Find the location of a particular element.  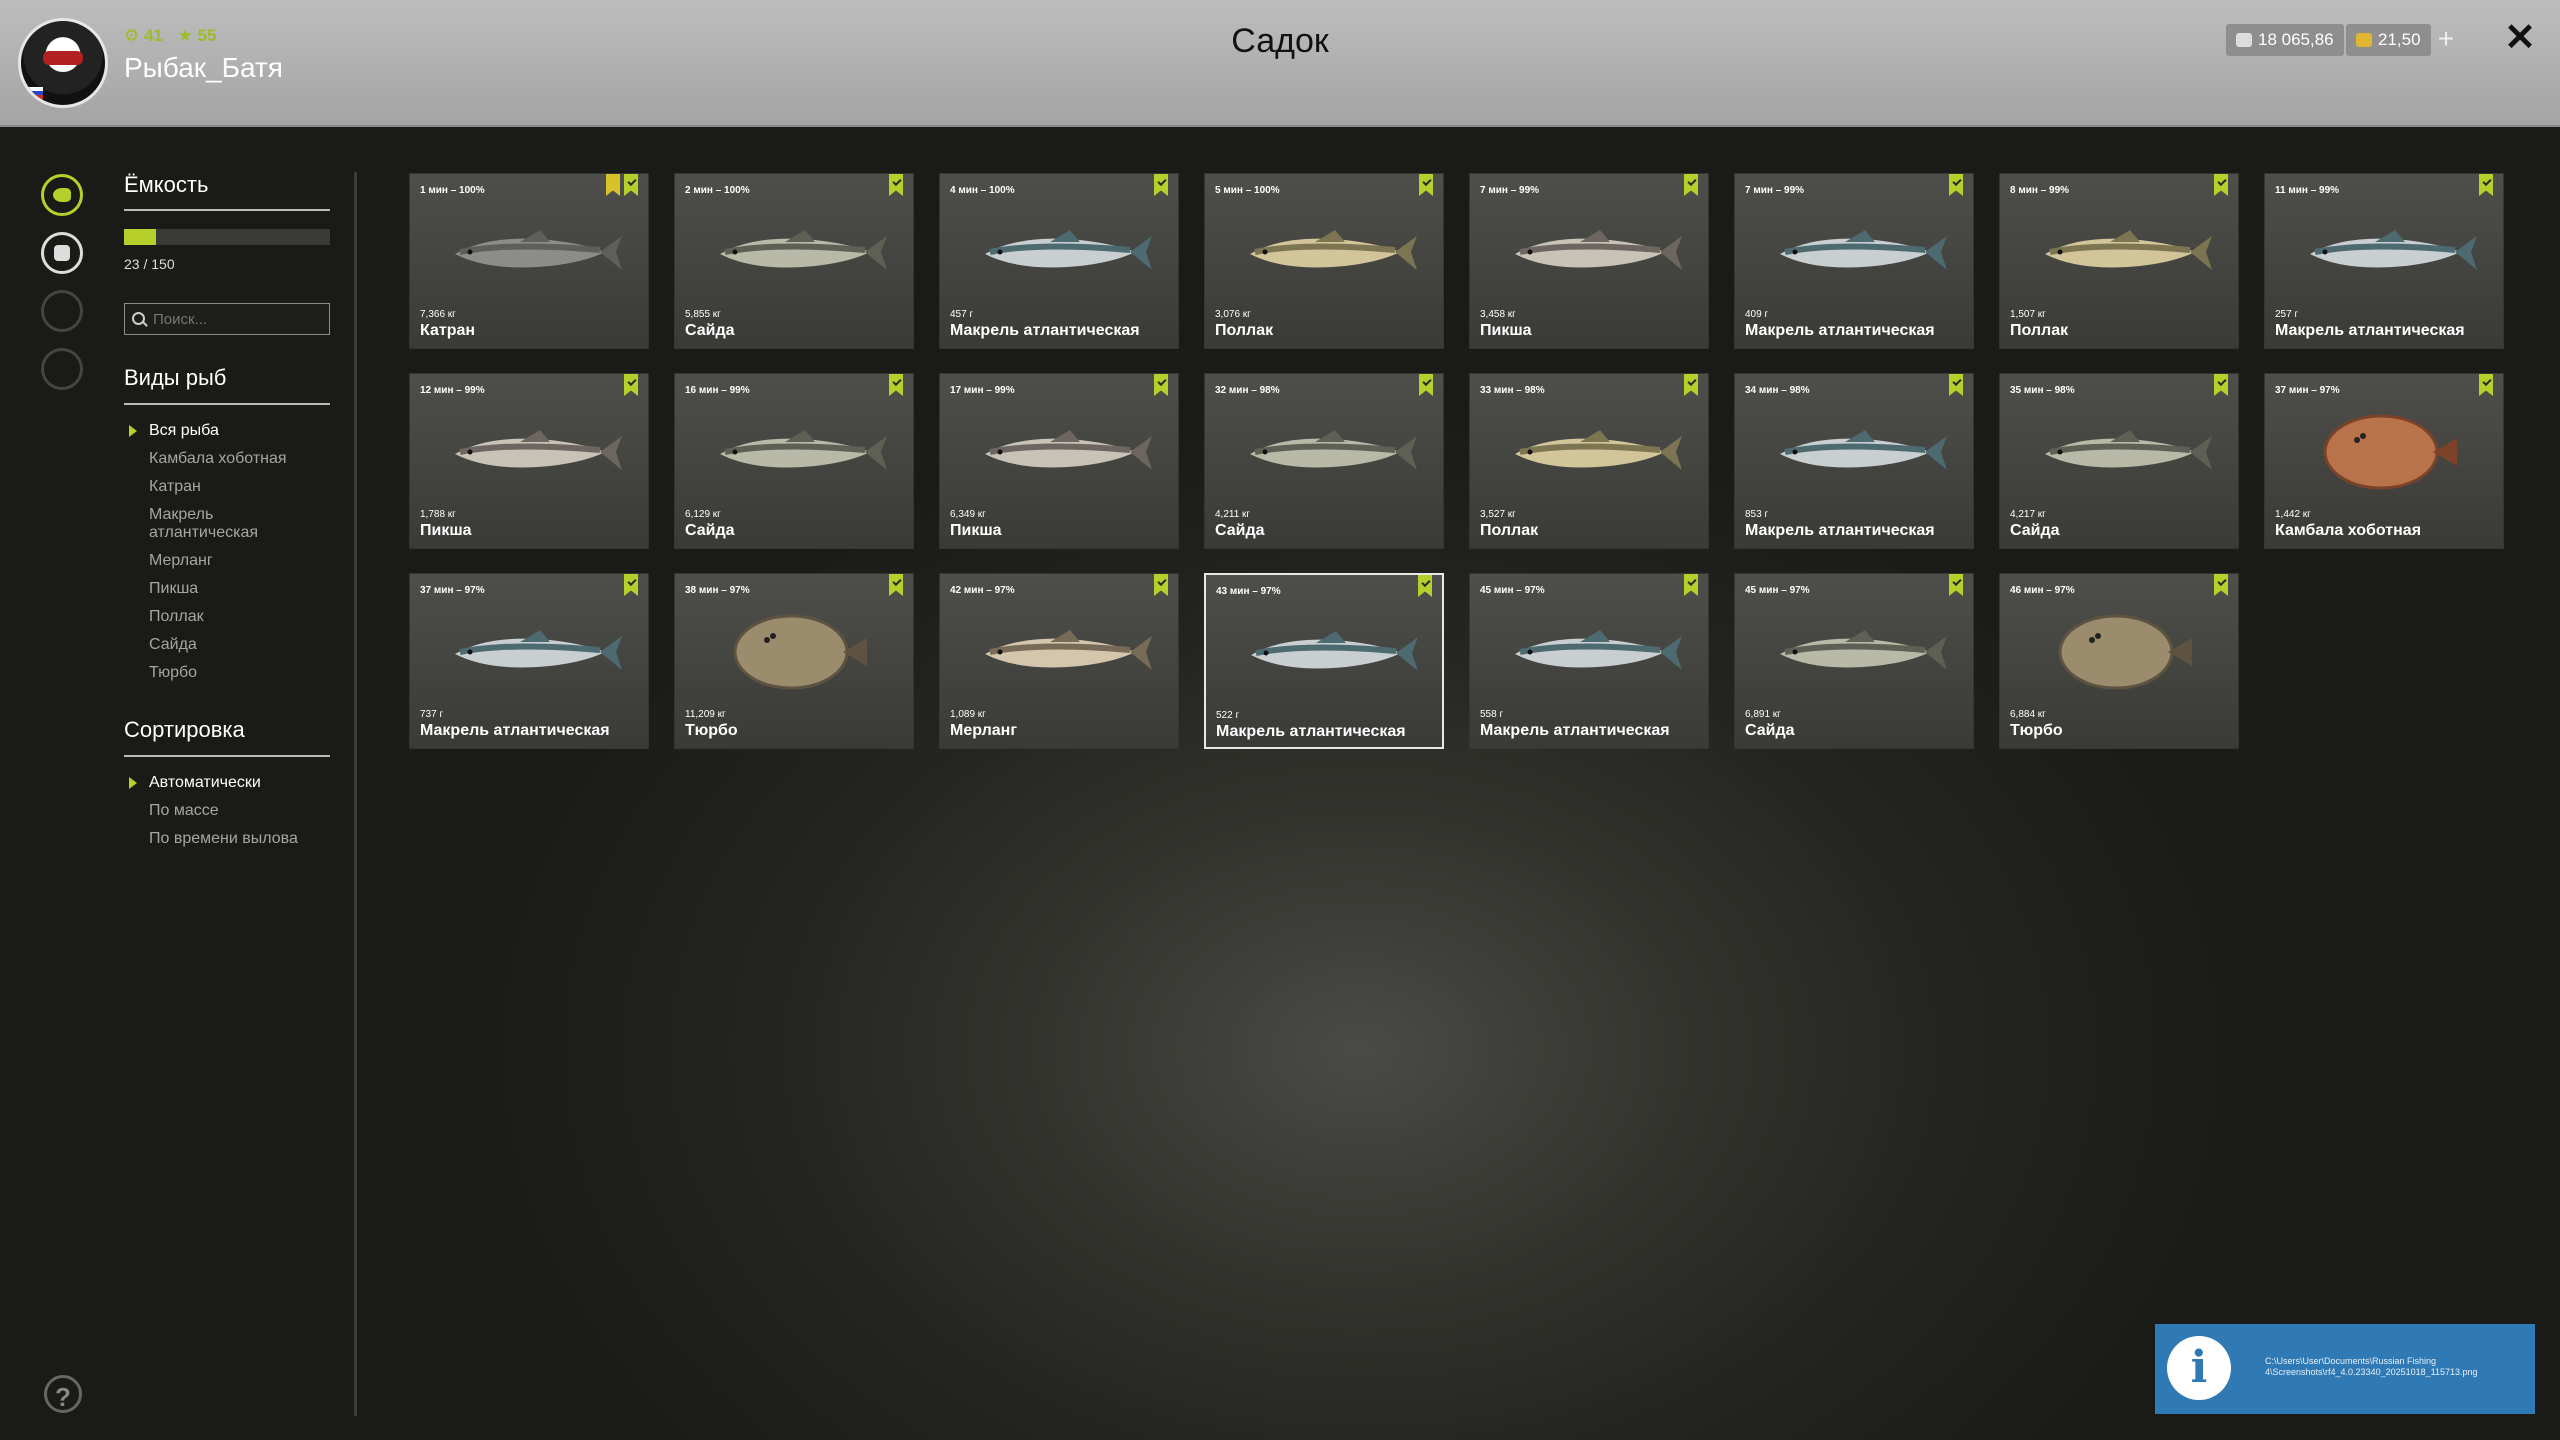

fish-card: 32 мин – 98% 4,211 кг Сайда is located at coordinates (1324, 461).